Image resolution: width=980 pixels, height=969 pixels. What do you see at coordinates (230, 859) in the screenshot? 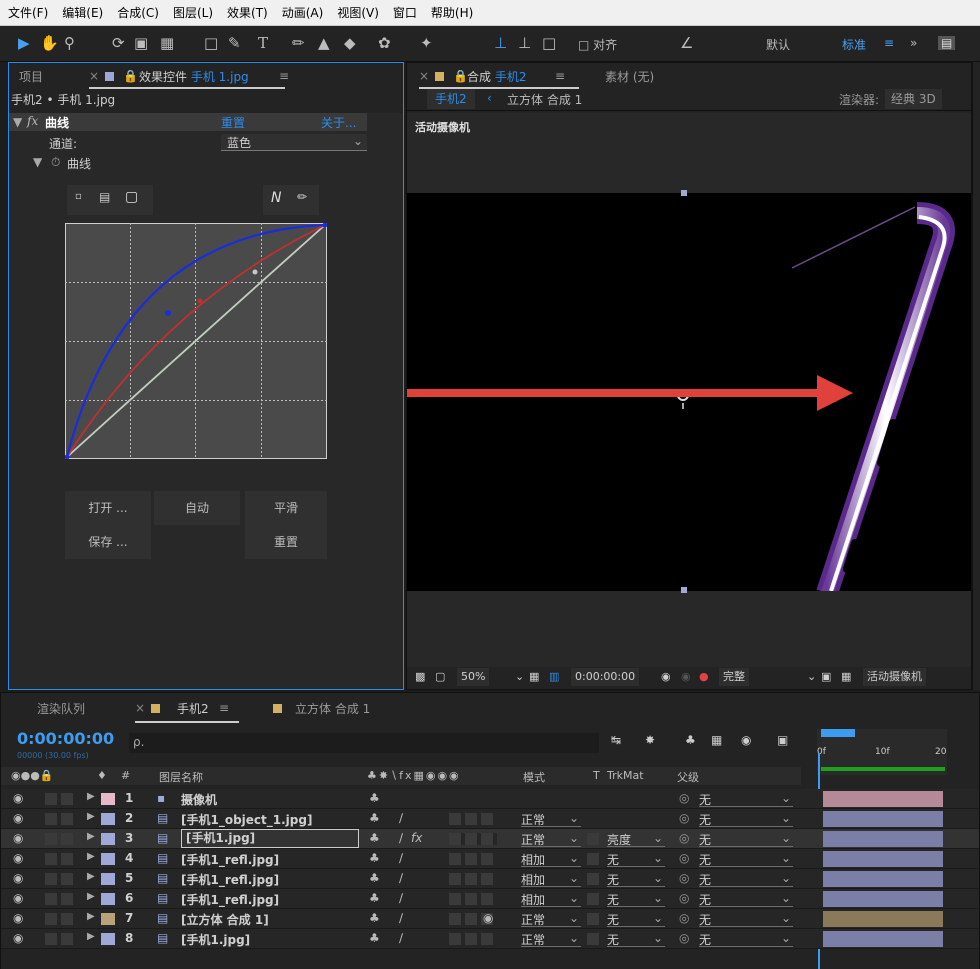
I see `layer-name: [手机1_refl.jpg]` at bounding box center [230, 859].